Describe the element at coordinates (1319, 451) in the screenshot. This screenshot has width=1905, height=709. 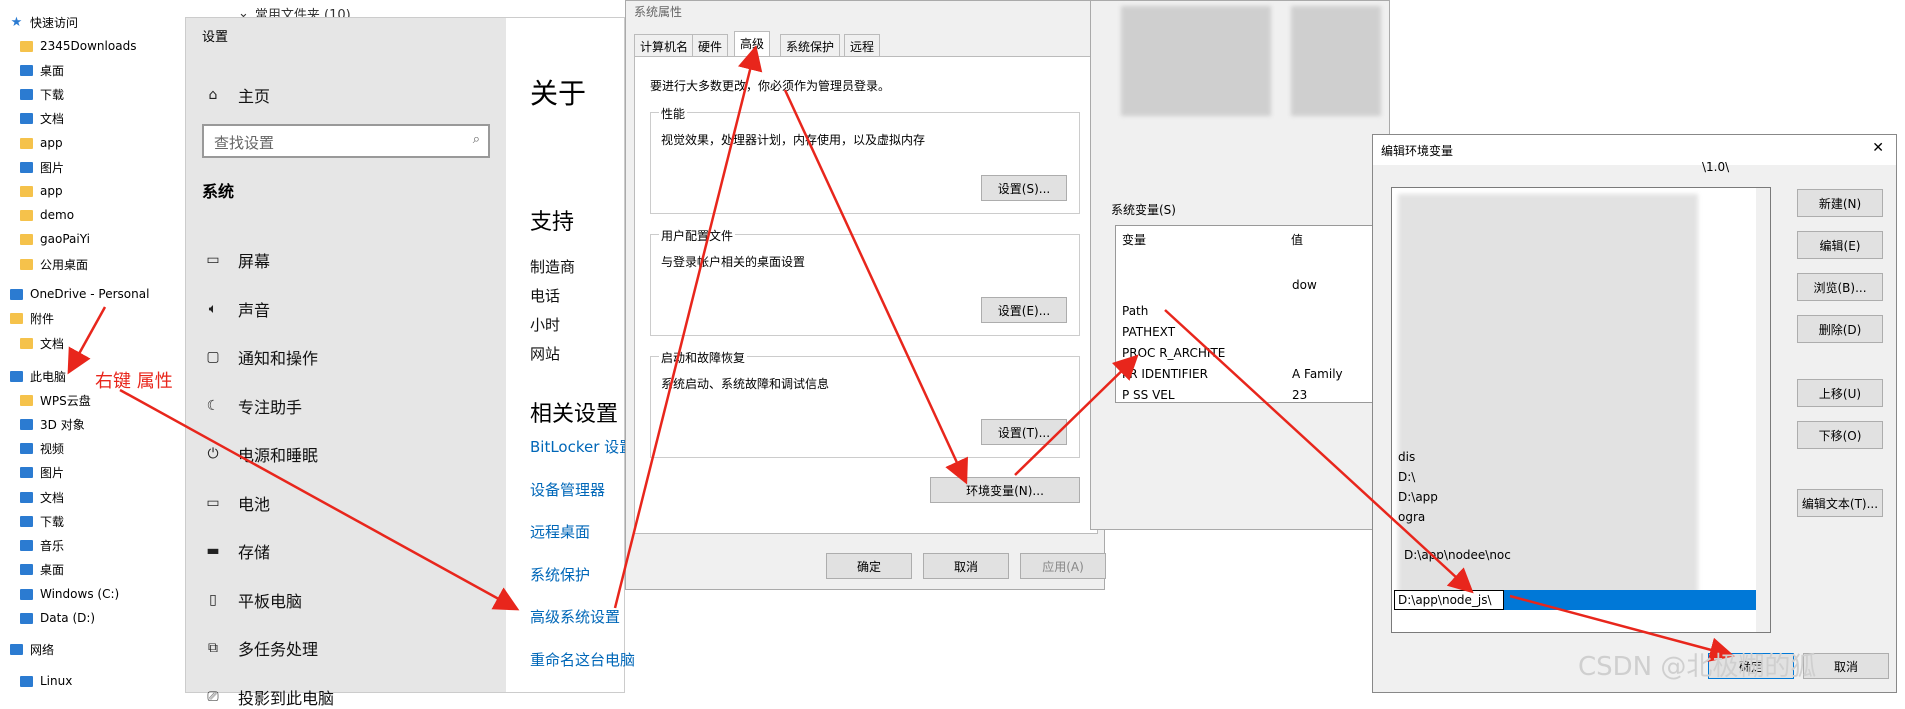
I see `arrow-to-new-entry` at that location.